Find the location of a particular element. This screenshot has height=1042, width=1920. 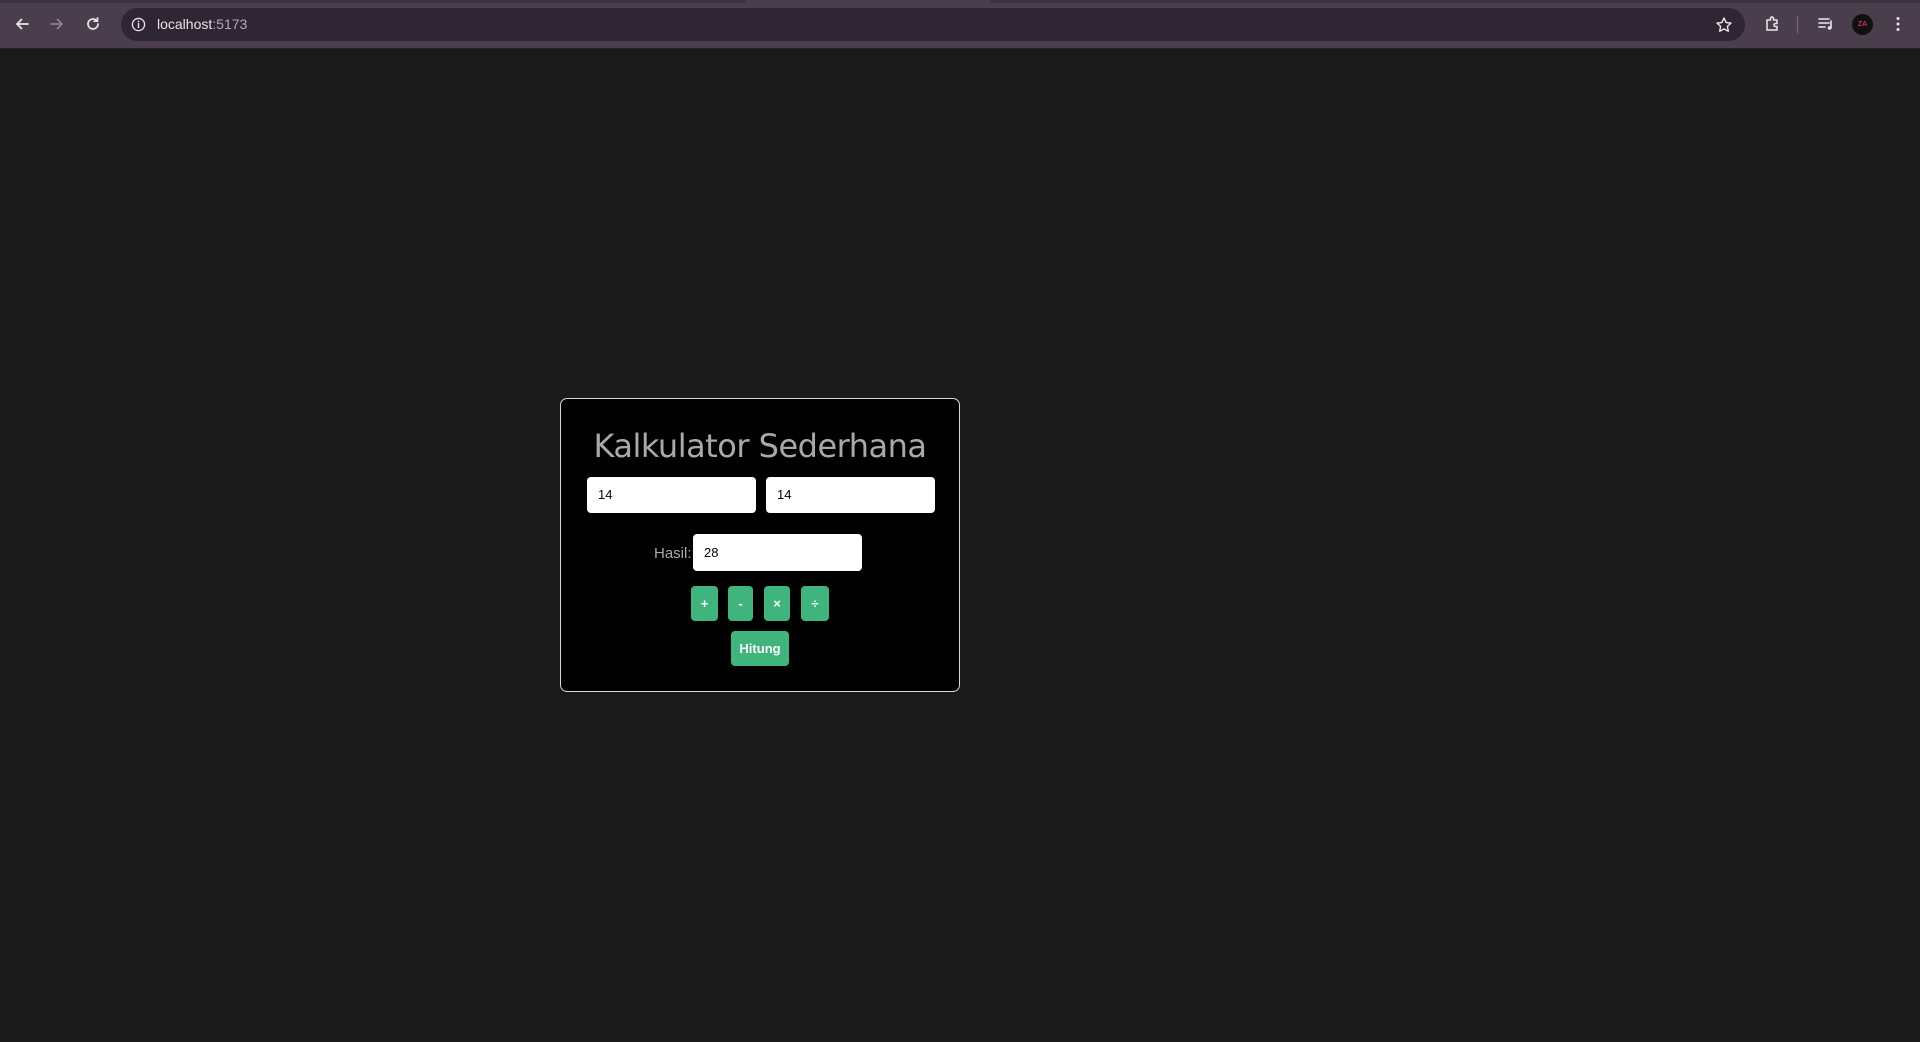

reload-button is located at coordinates (93, 24).